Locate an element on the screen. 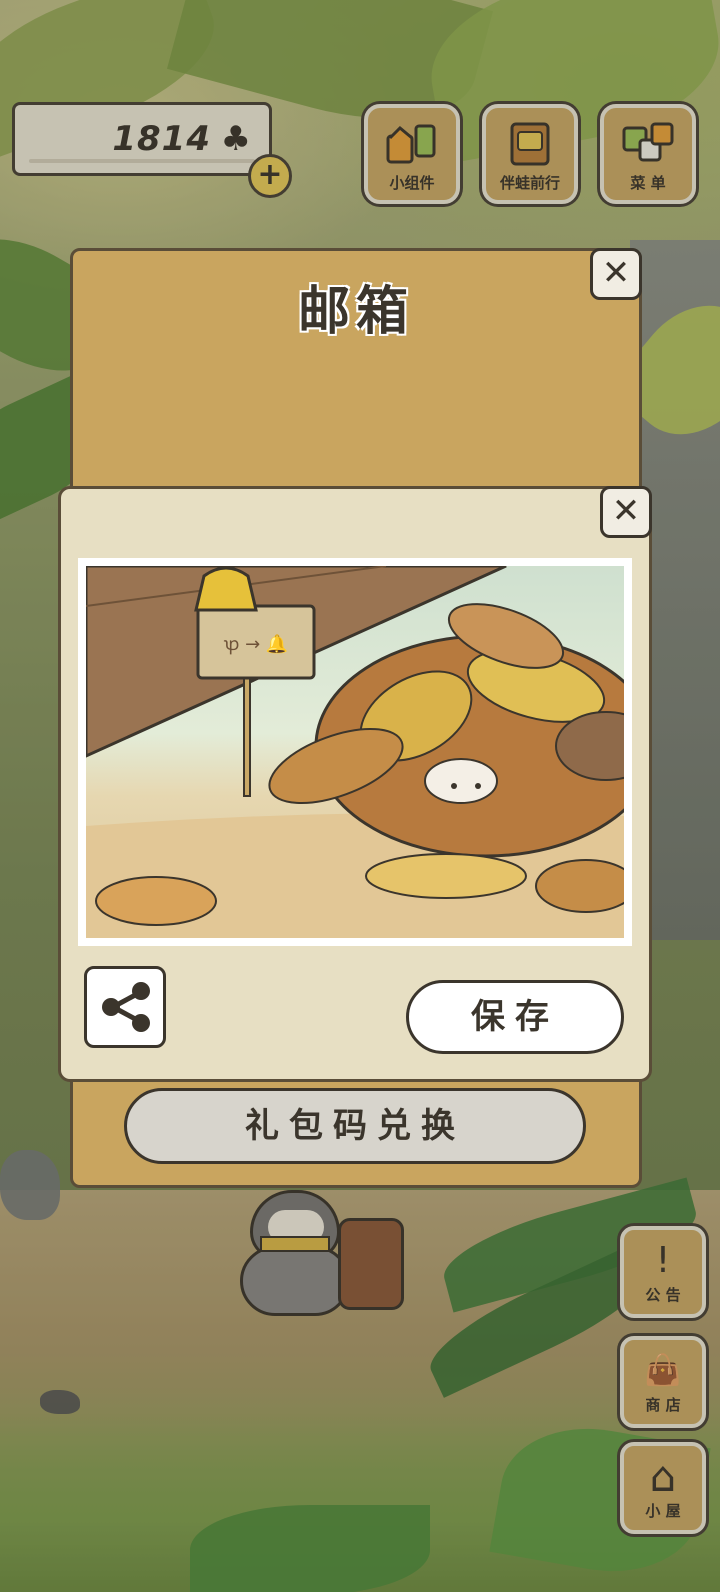  photo-close-button: ✕ is located at coordinates (626, 512).